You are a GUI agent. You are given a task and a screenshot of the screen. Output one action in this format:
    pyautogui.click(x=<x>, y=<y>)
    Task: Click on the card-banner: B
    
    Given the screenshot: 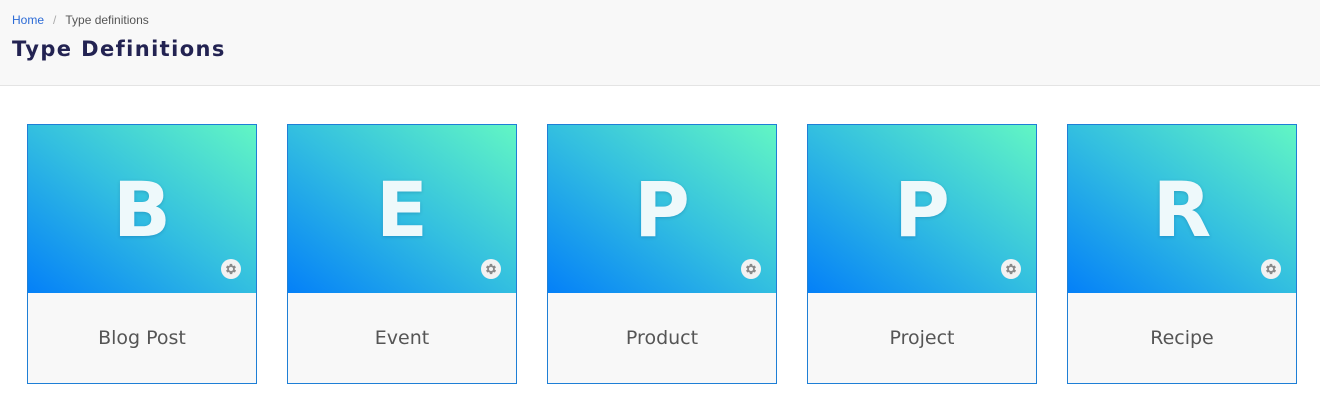 What is the action you would take?
    pyautogui.click(x=142, y=209)
    